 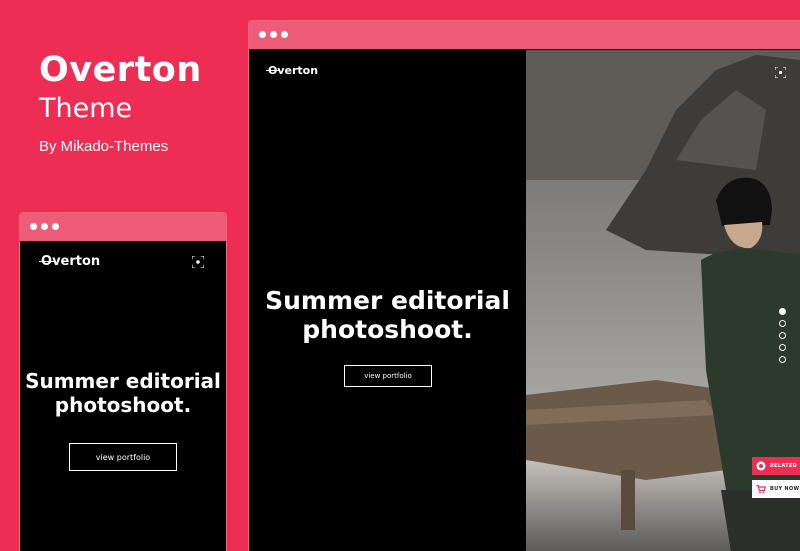 What do you see at coordinates (761, 489) in the screenshot?
I see `cart-icon` at bounding box center [761, 489].